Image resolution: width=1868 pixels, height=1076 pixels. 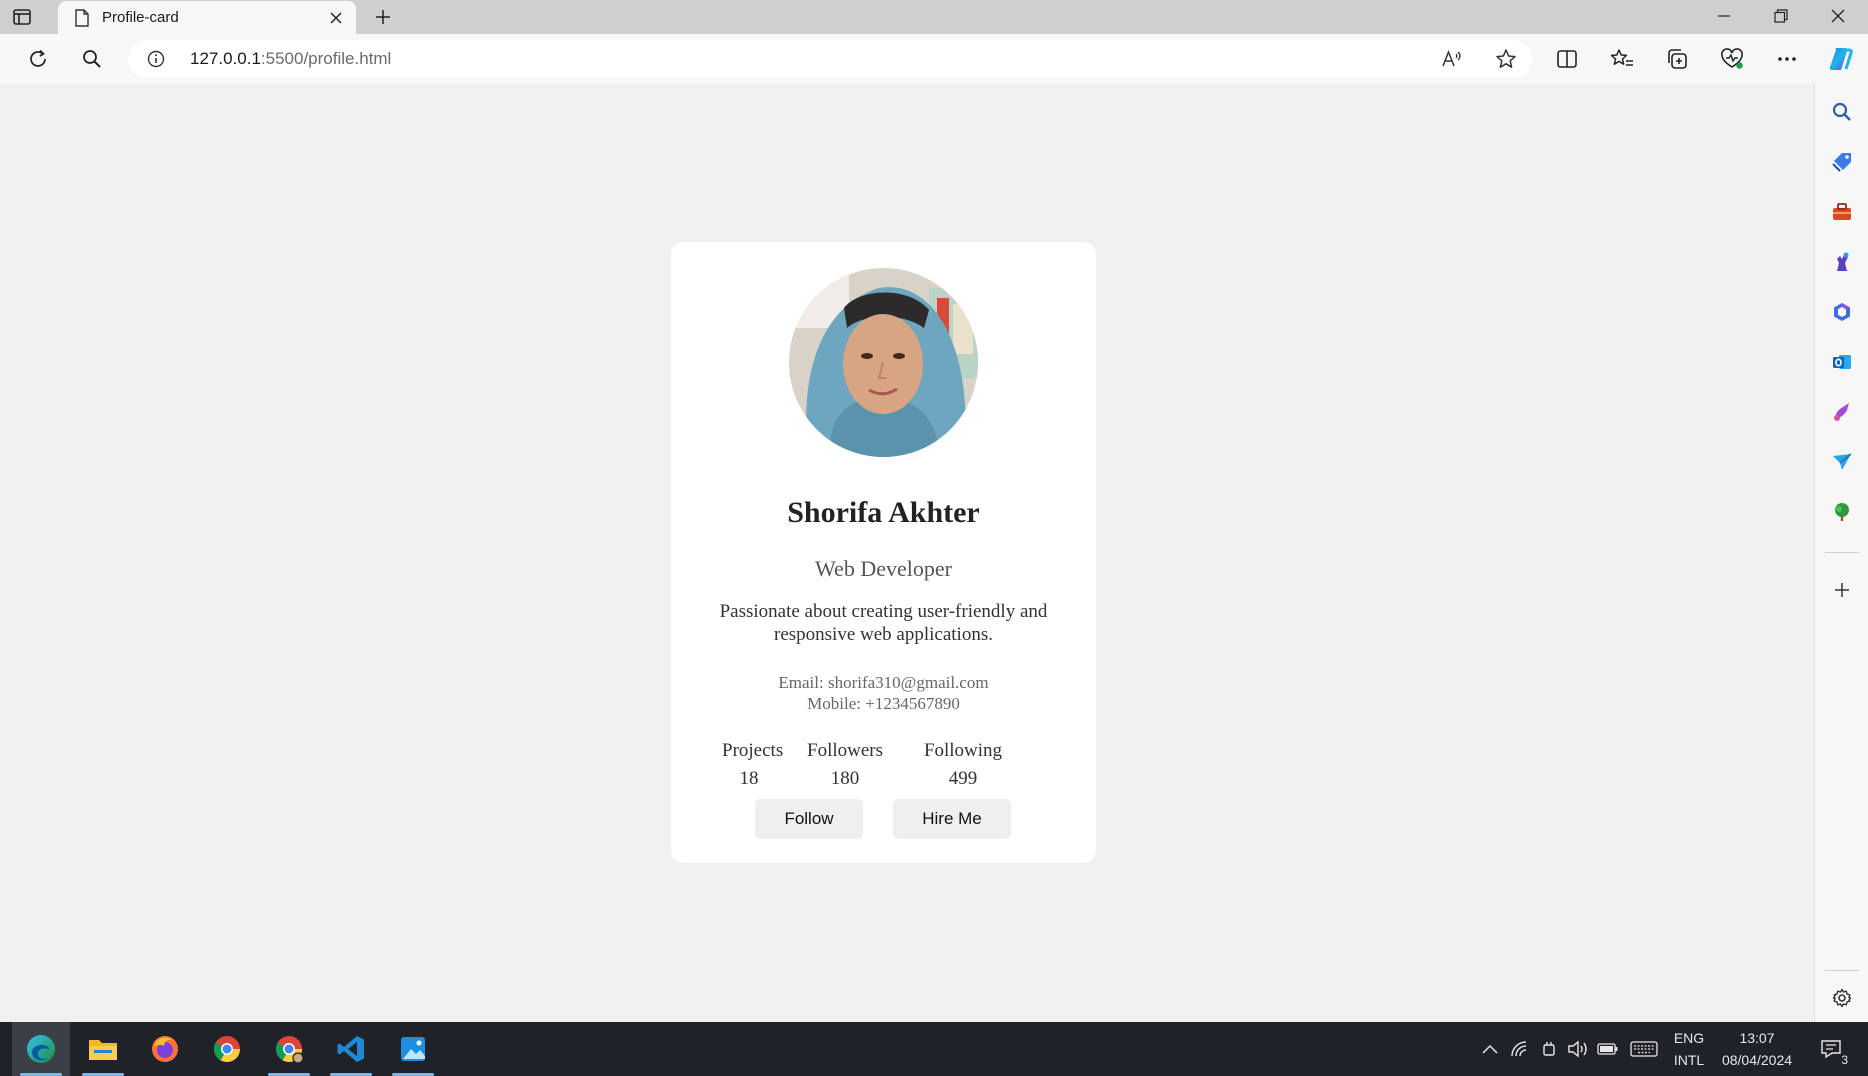 What do you see at coordinates (165, 1049) in the screenshot?
I see `firefox-icon` at bounding box center [165, 1049].